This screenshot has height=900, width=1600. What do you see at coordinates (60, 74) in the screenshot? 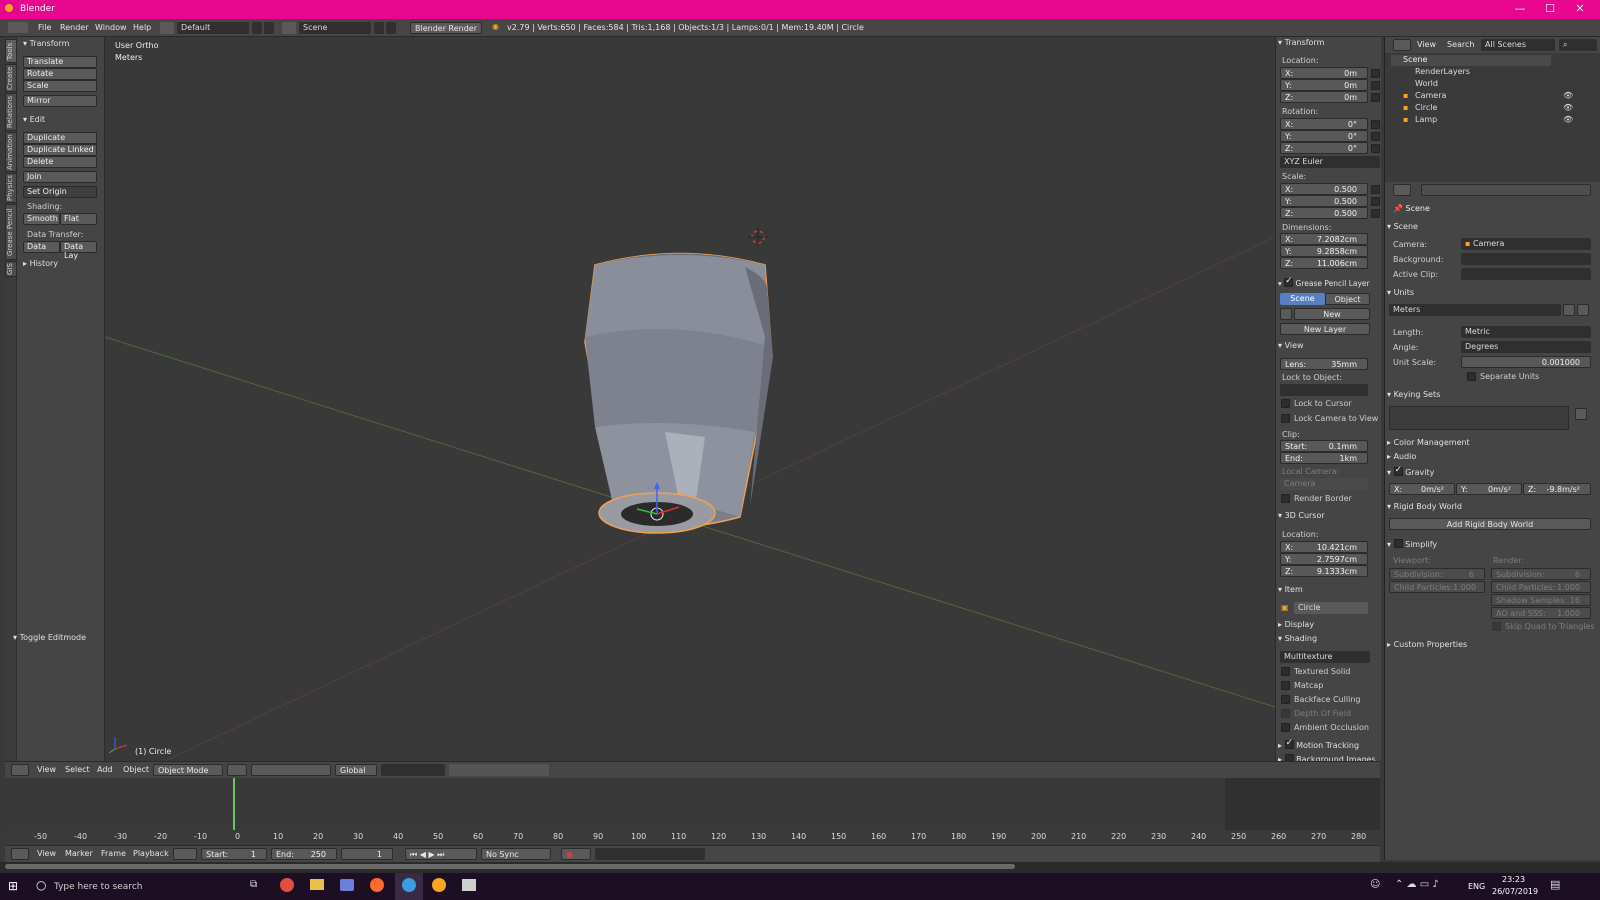
I see `rotate-button: Rotate` at bounding box center [60, 74].